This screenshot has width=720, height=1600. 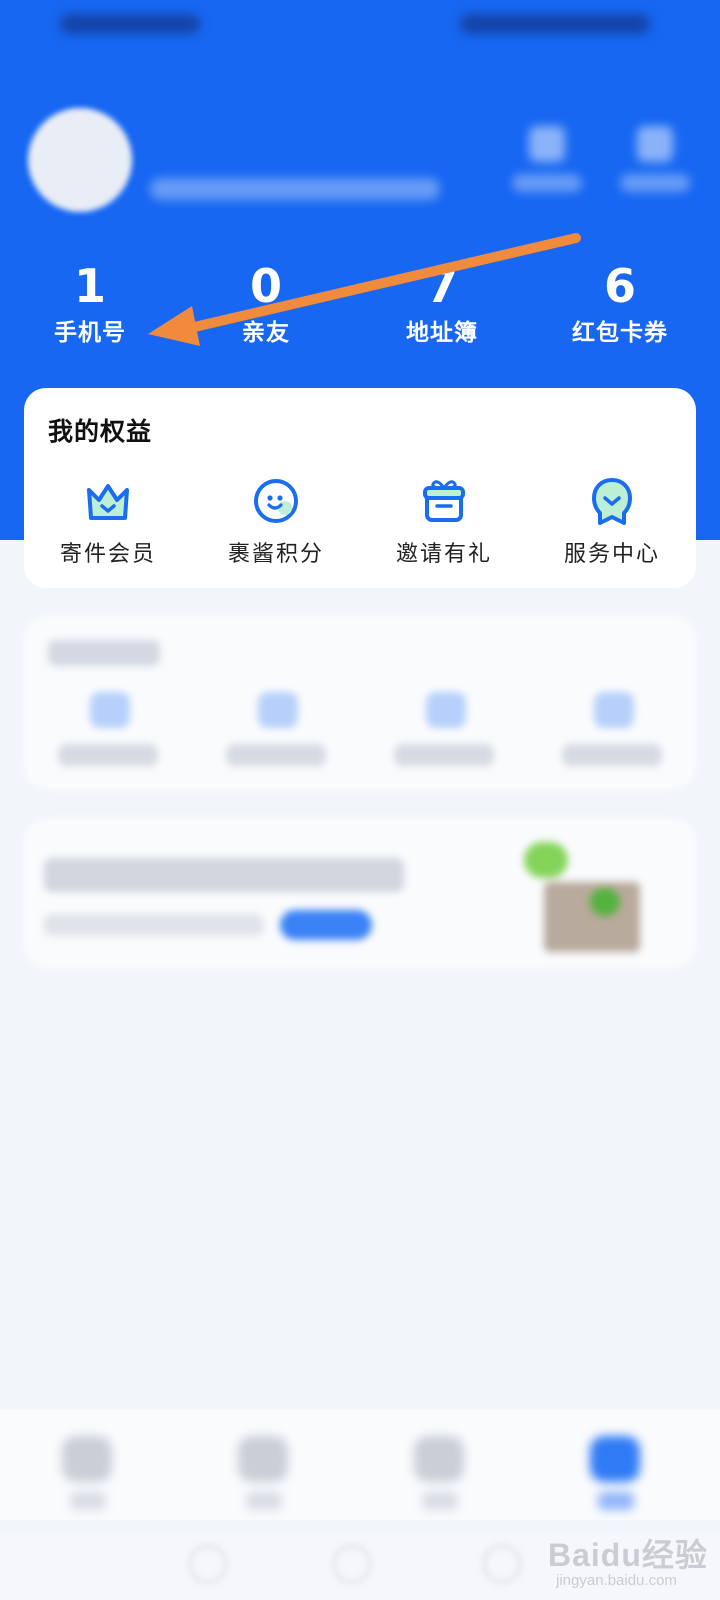 I want to click on smiley-face-icon, so click(x=276, y=501).